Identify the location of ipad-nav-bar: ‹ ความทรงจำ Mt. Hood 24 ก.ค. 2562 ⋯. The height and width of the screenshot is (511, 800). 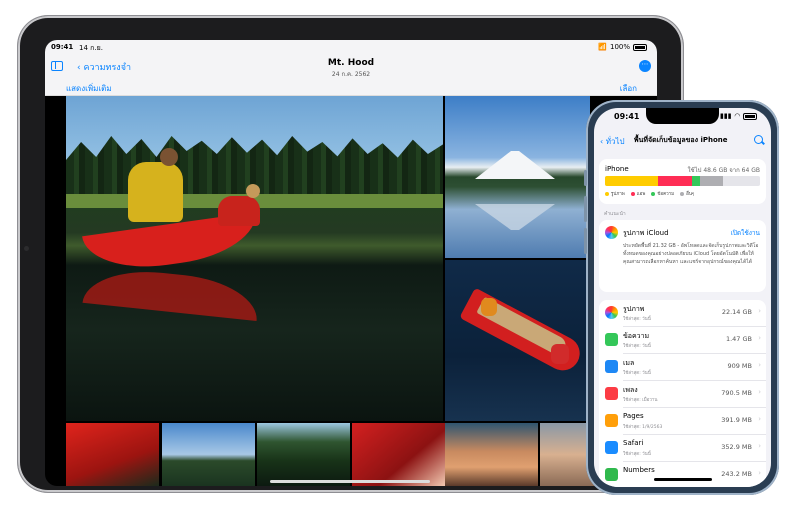
(351, 67).